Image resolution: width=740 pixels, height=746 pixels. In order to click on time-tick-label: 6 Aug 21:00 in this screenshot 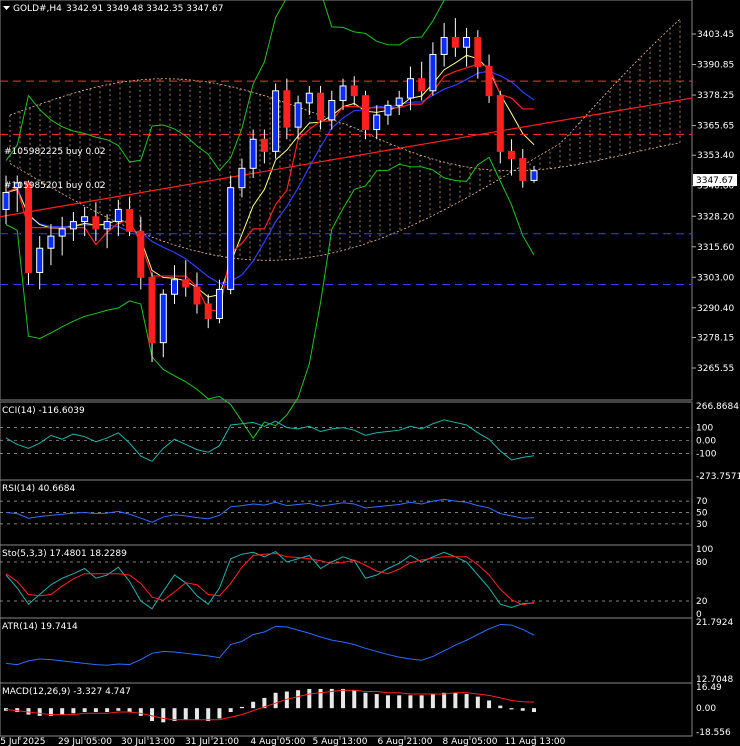, I will do `click(405, 741)`.